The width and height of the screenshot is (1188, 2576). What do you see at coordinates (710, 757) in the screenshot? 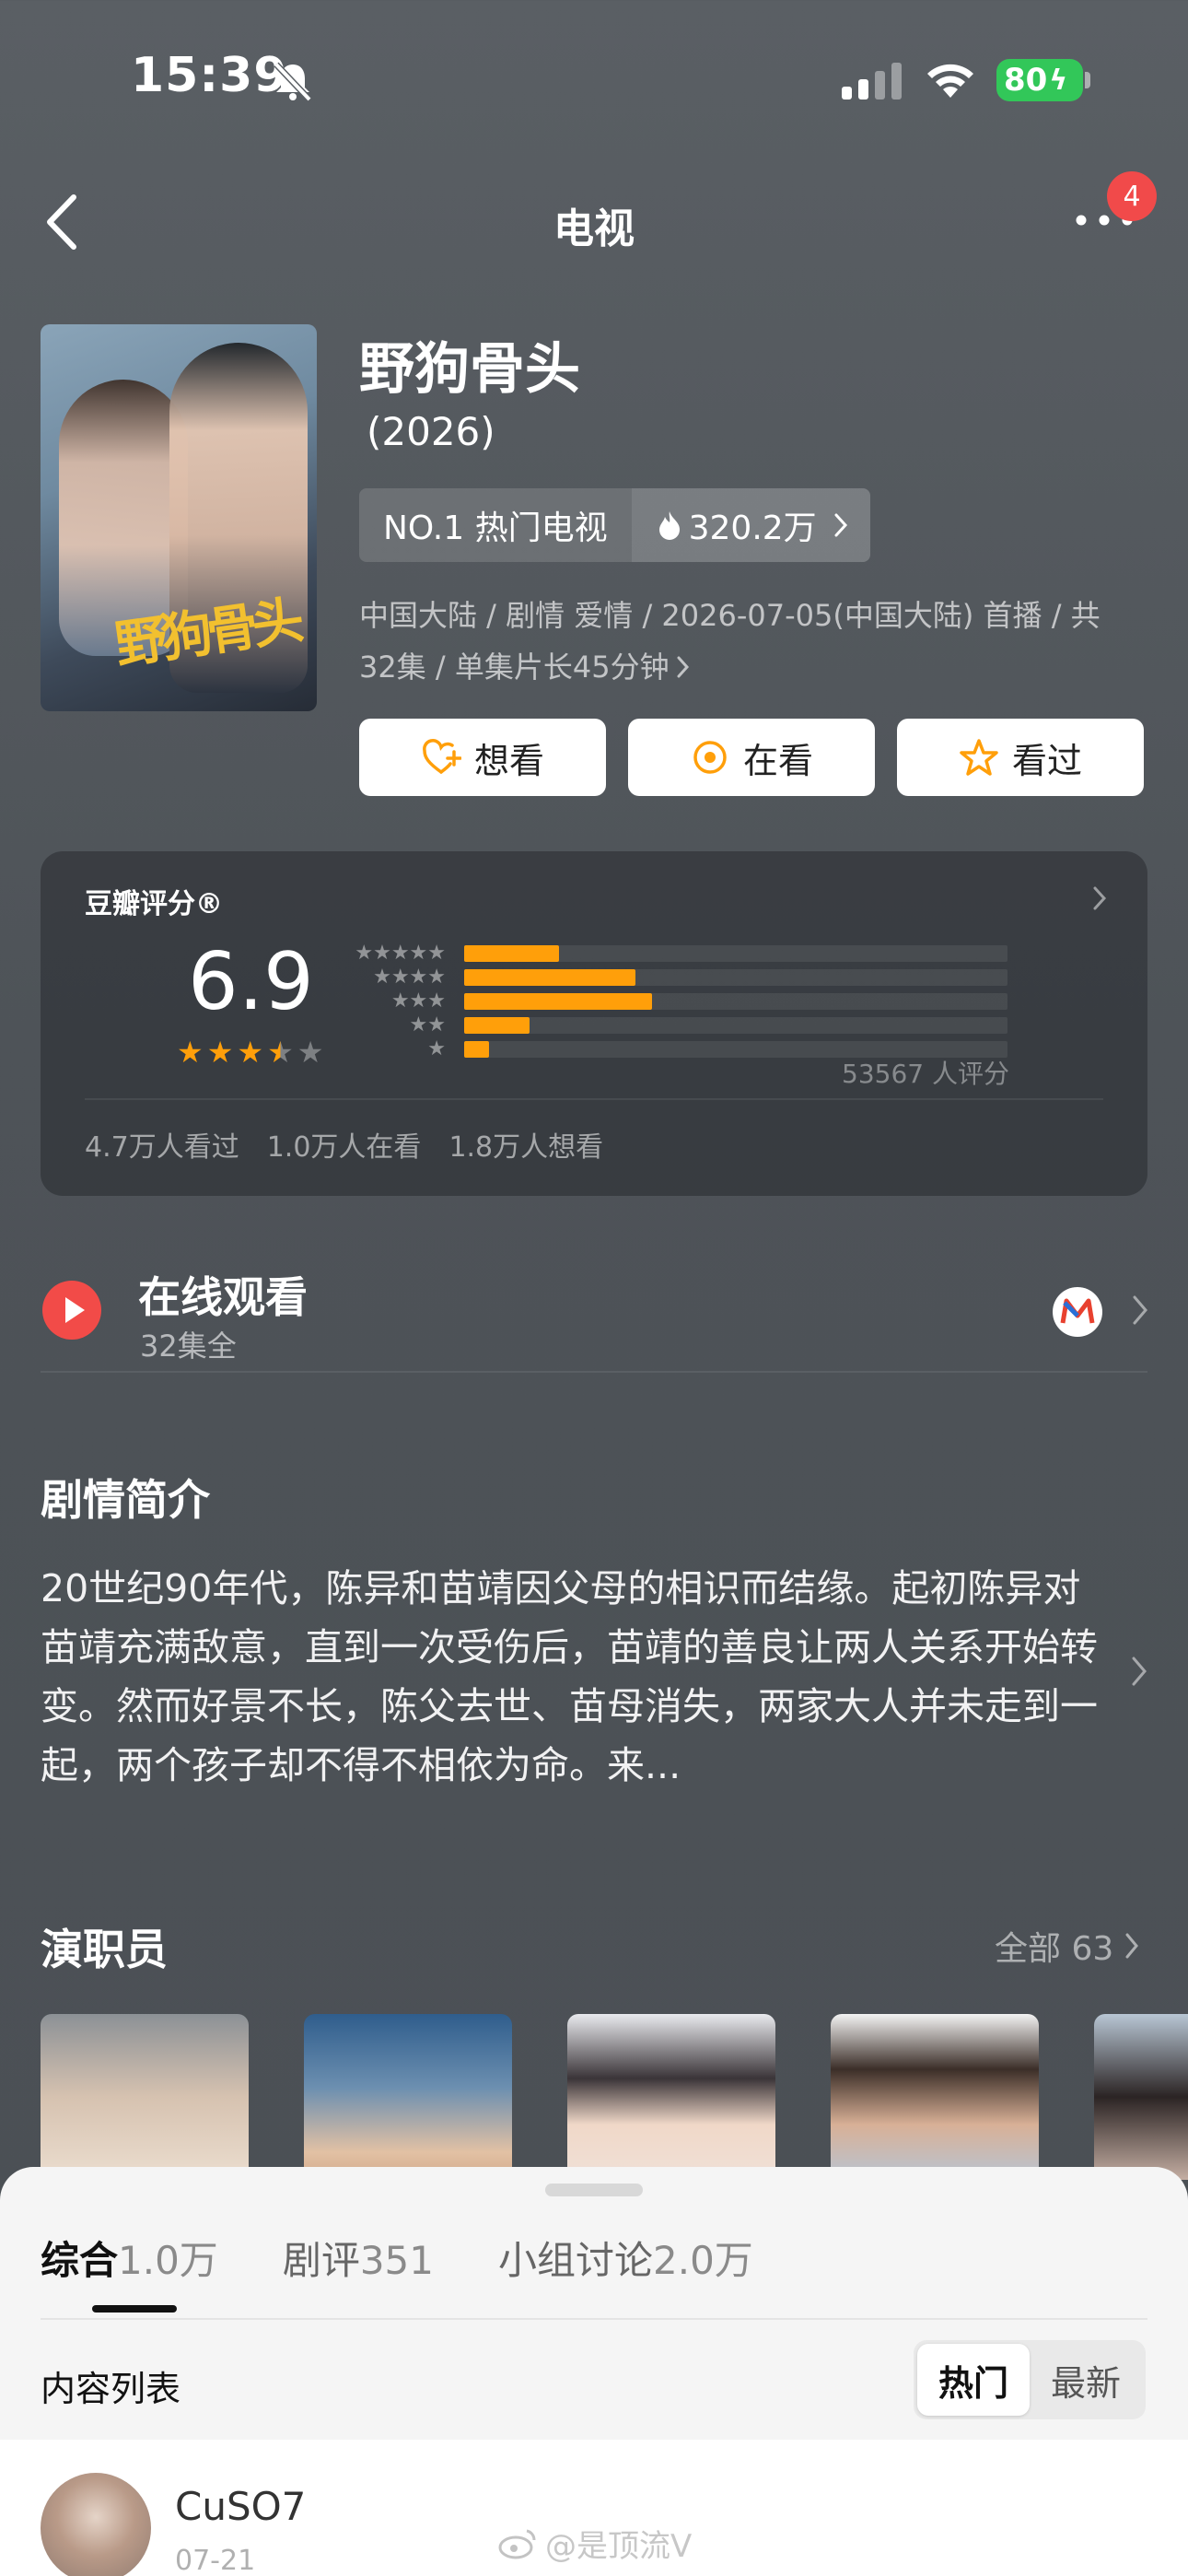
I see `target-icon` at bounding box center [710, 757].